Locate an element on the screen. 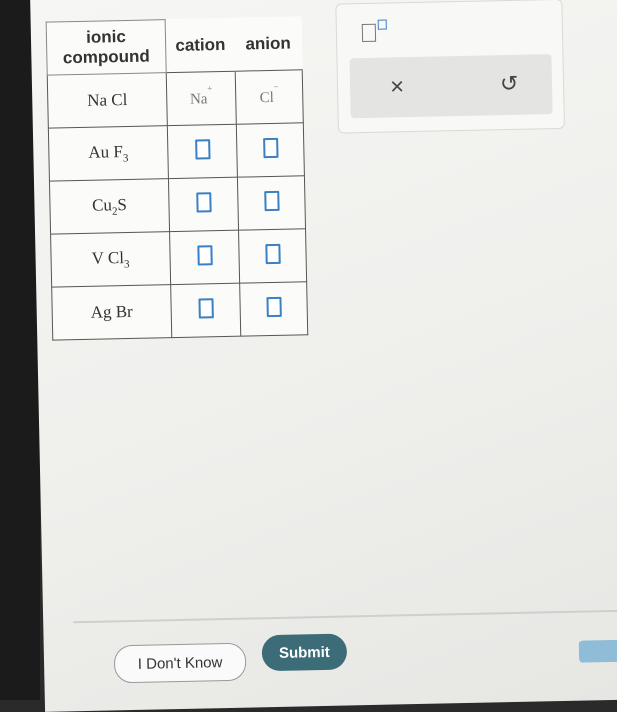  header-anion: anion is located at coordinates (268, 44).